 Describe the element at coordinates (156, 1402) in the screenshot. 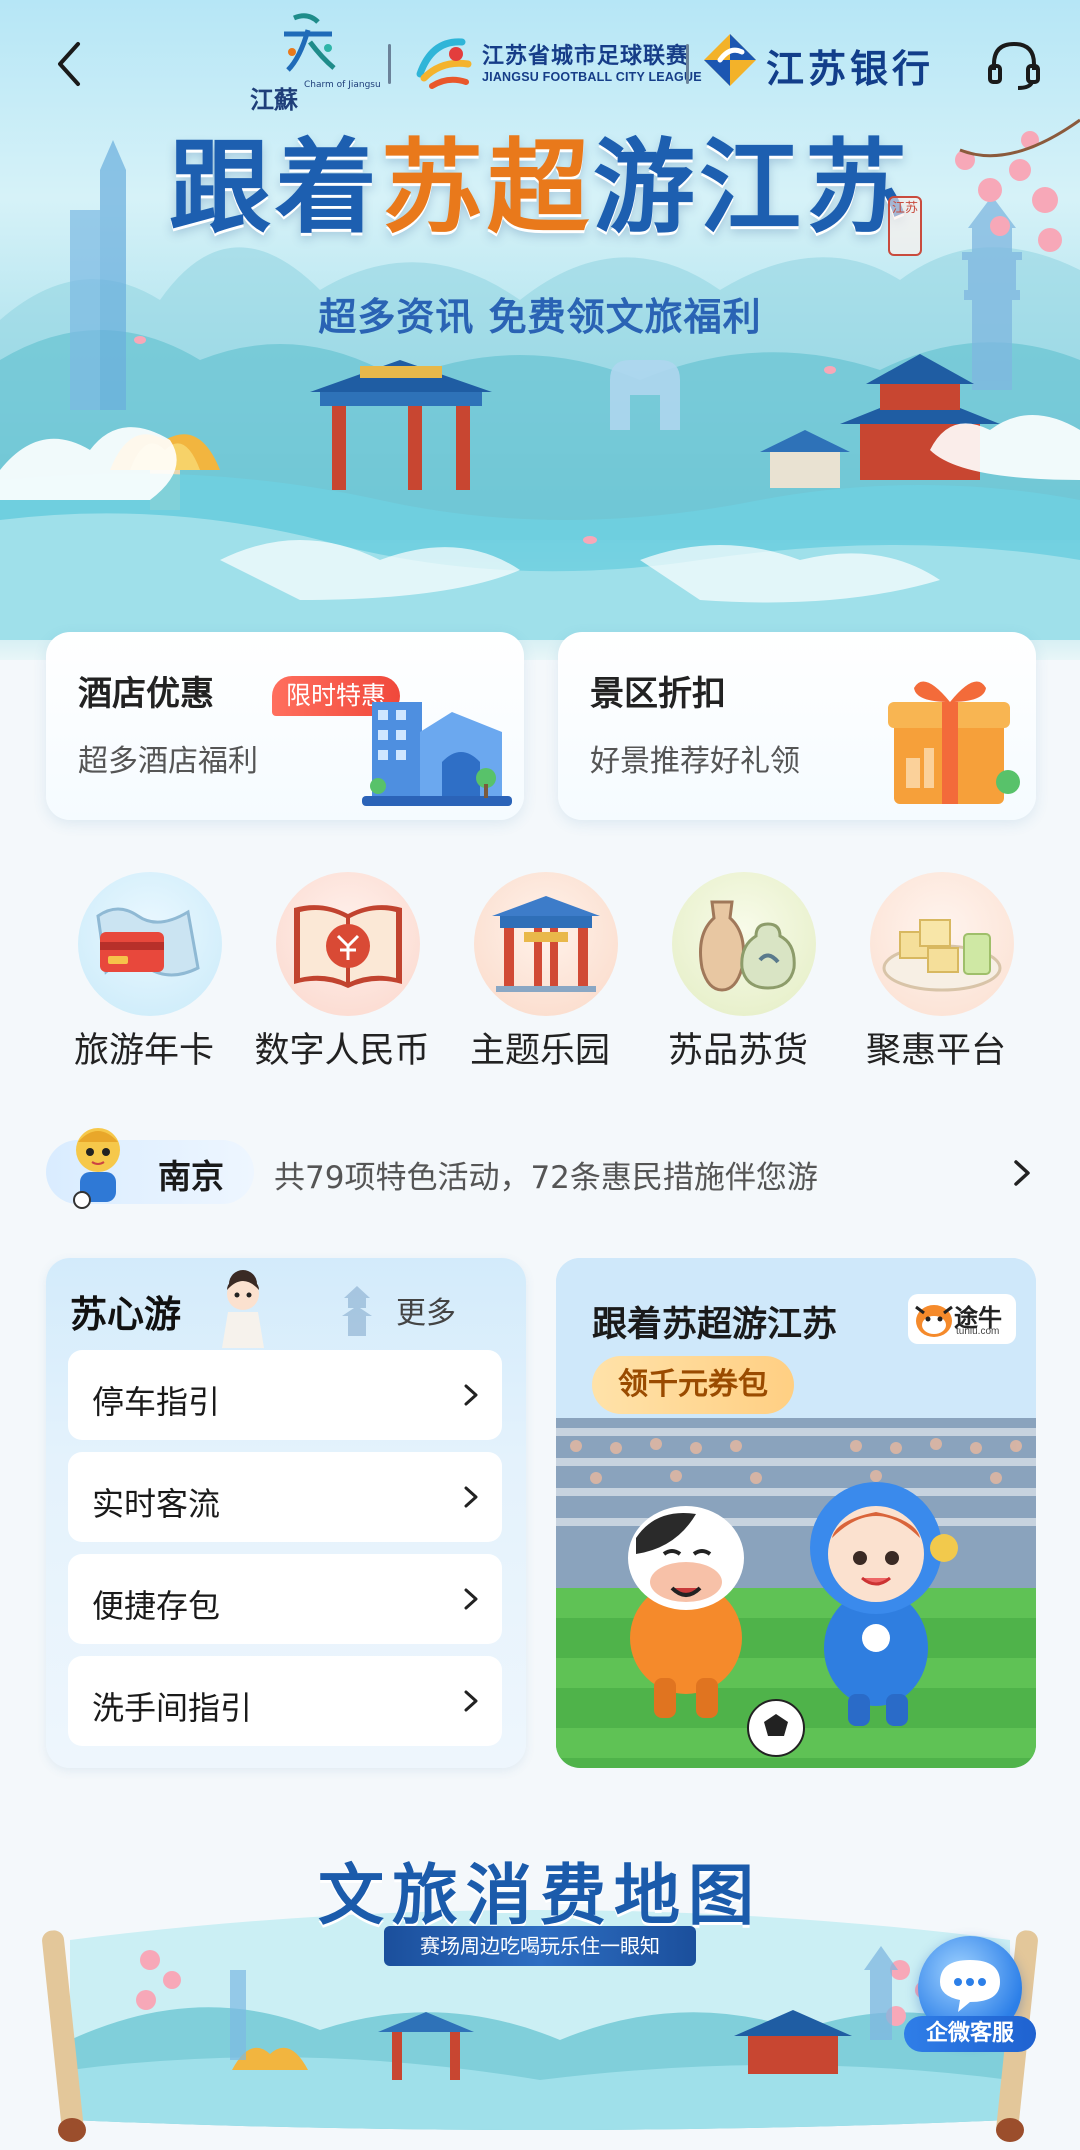

I see `list-item-label: 停车指引` at that location.